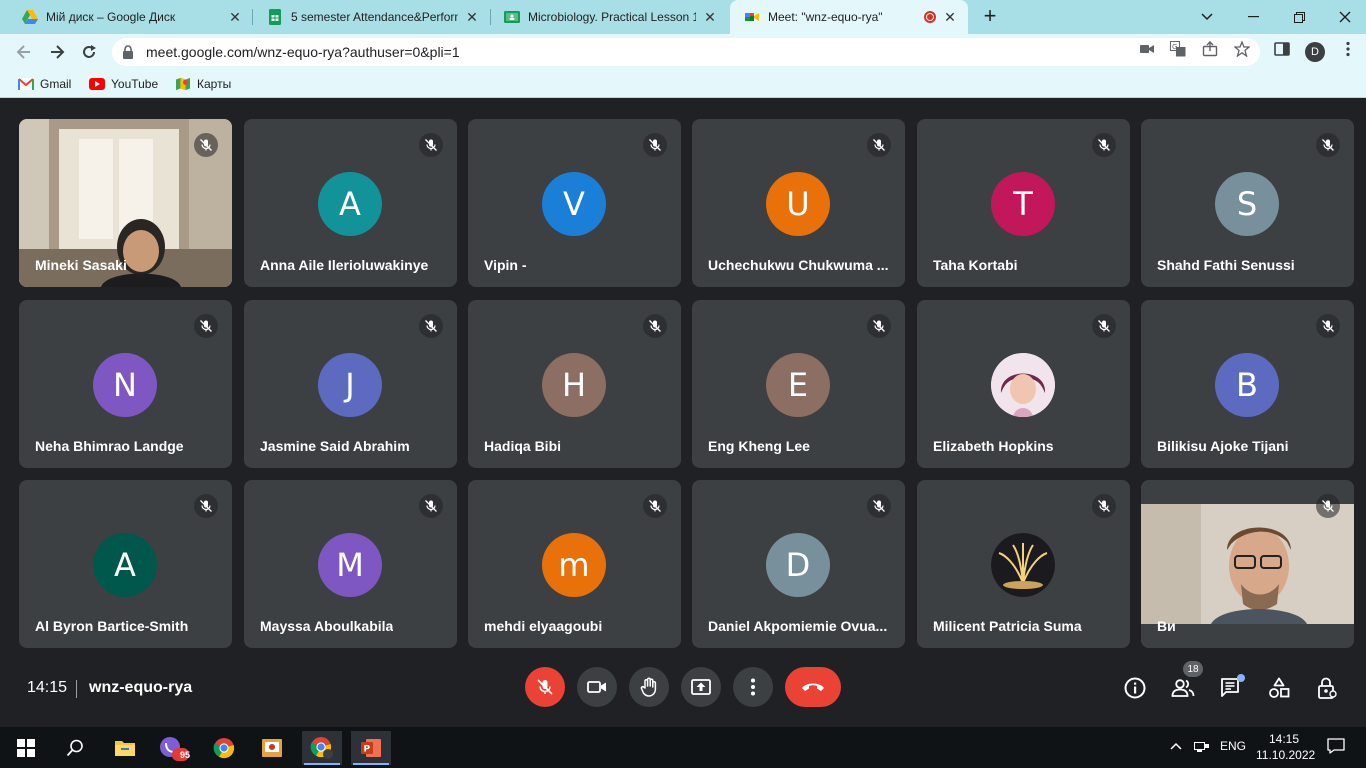 The width and height of the screenshot is (1366, 768). I want to click on participant-name: Ви, so click(1166, 626).